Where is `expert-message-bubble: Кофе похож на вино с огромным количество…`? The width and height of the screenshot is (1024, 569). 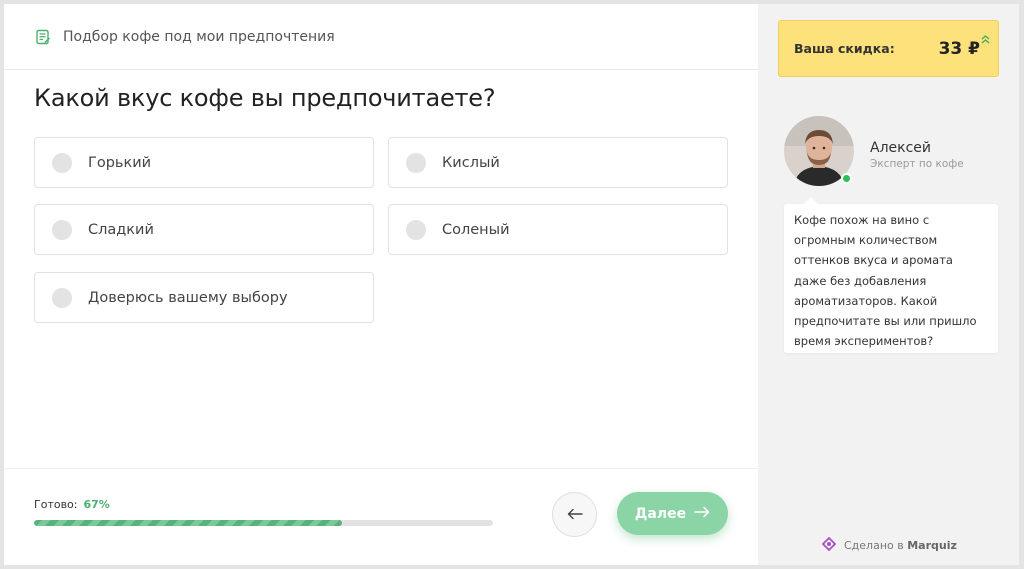
expert-message-bubble: Кофе похож на вино с огромным количество… is located at coordinates (891, 275).